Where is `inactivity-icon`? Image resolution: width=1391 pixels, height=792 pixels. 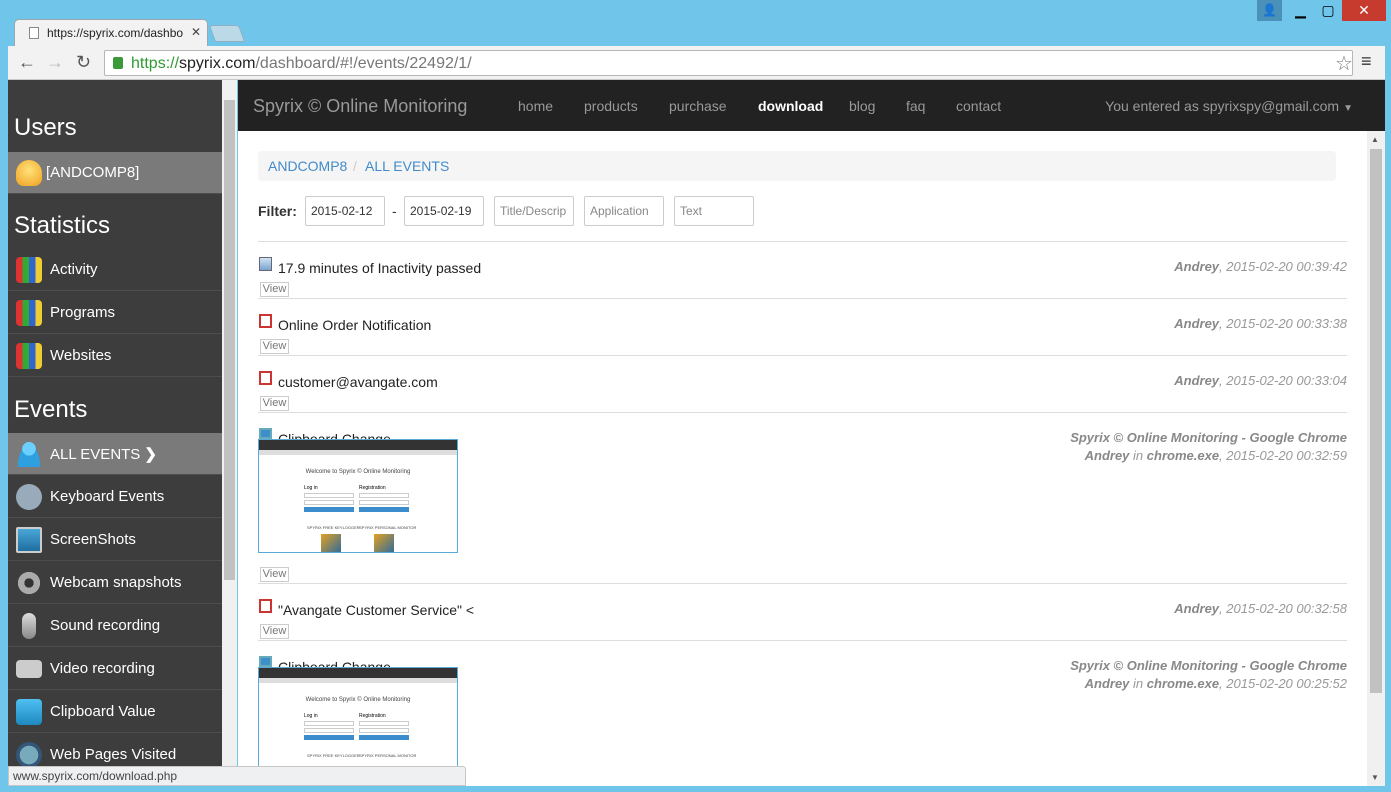 inactivity-icon is located at coordinates (265, 264).